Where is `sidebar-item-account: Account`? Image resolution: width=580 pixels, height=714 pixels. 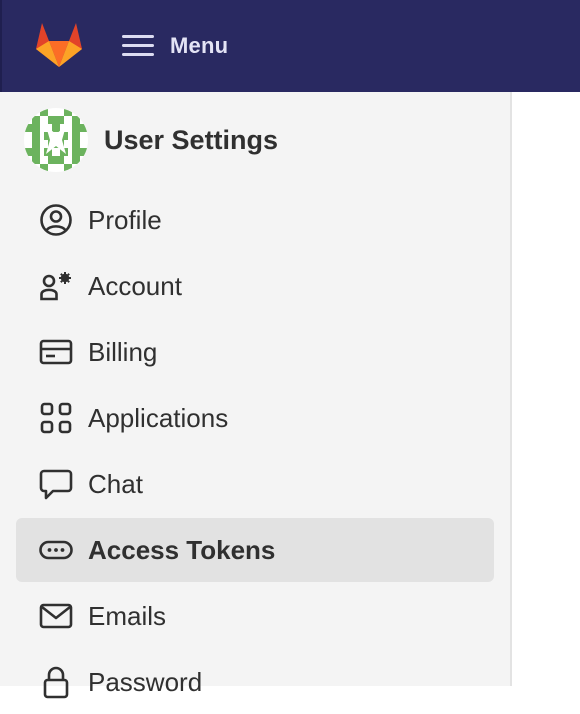
sidebar-item-account: Account is located at coordinates (255, 286).